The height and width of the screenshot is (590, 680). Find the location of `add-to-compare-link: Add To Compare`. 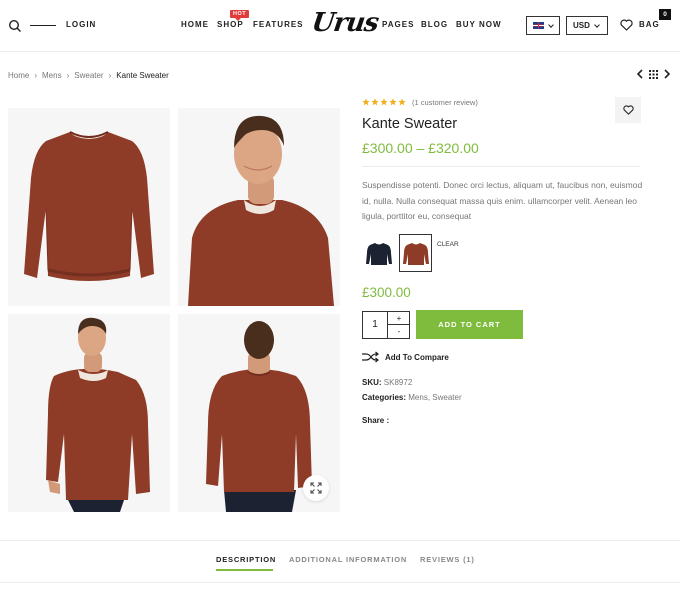

add-to-compare-link: Add To Compare is located at coordinates (417, 357).